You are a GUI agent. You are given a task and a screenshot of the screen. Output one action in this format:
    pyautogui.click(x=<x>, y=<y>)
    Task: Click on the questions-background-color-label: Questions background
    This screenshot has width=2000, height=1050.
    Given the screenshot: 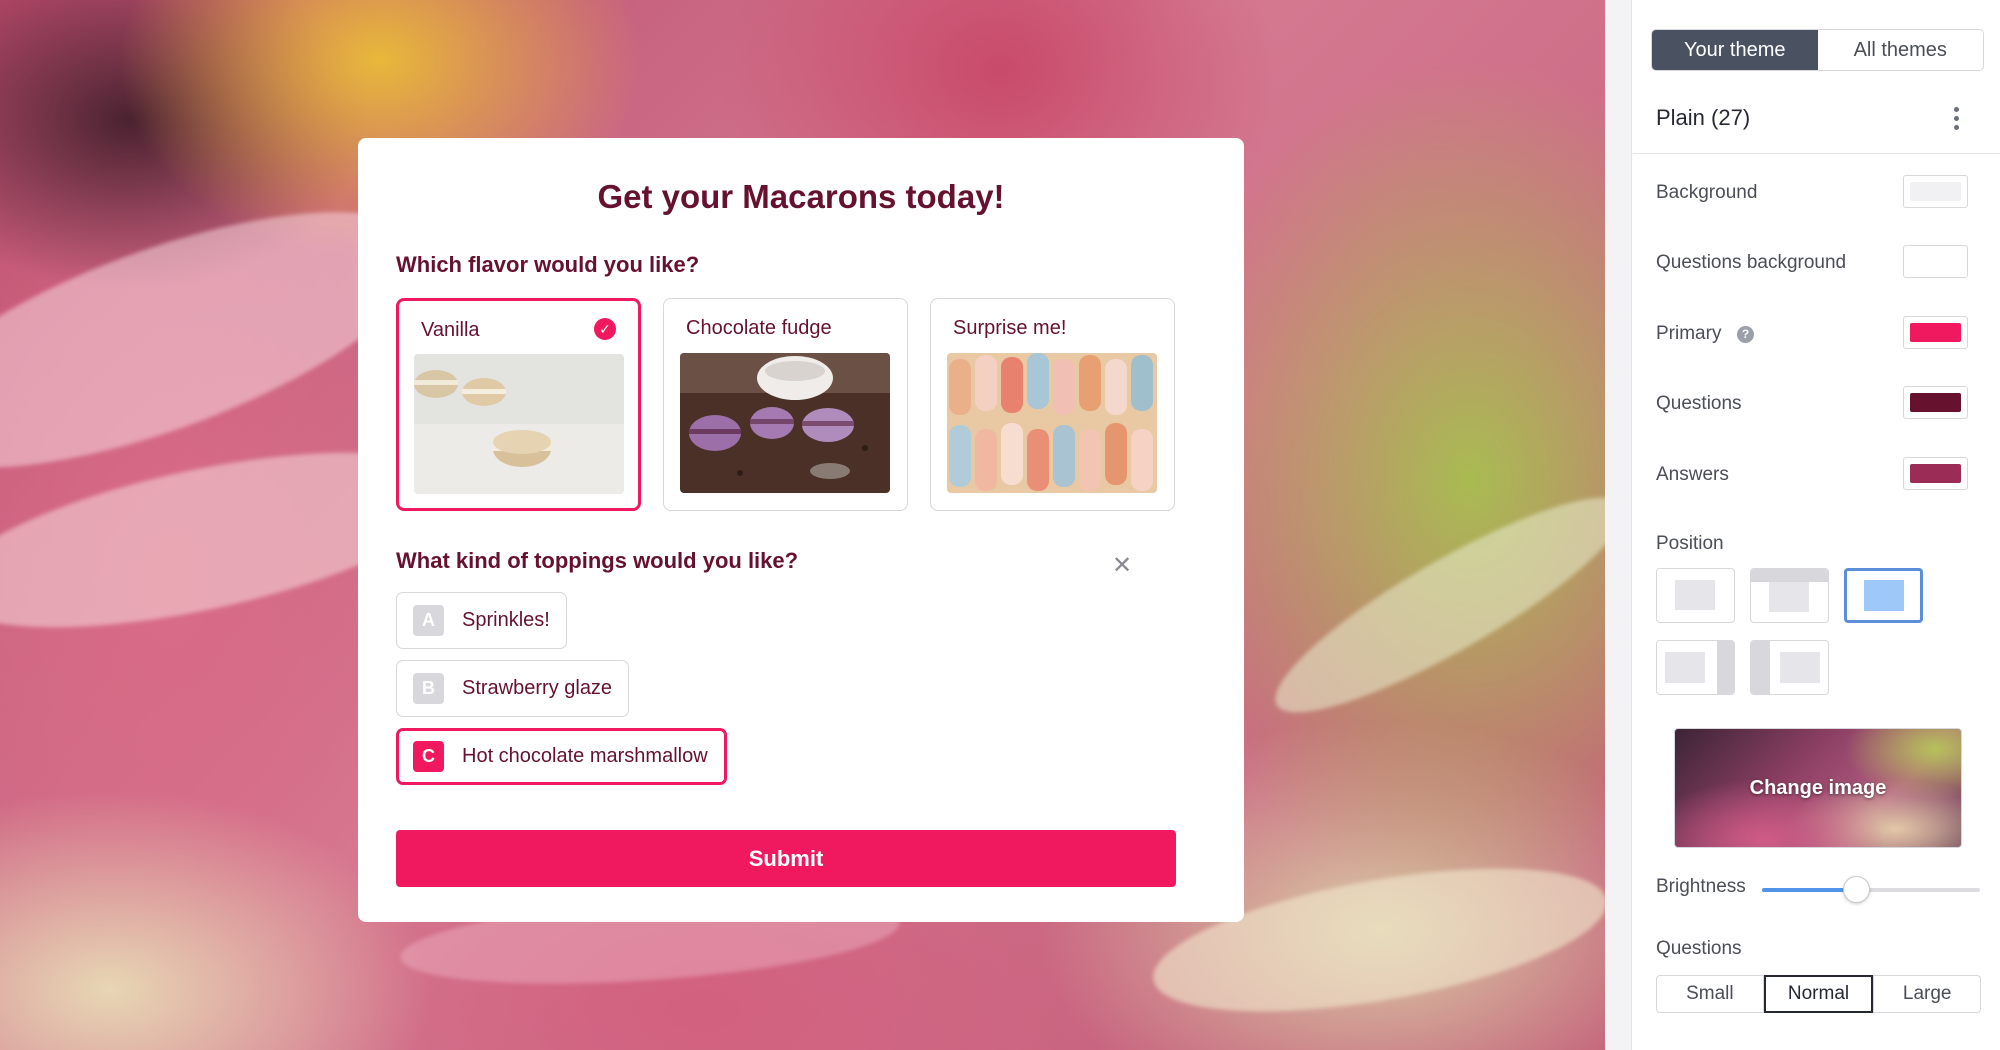 What is the action you would take?
    pyautogui.click(x=1751, y=262)
    